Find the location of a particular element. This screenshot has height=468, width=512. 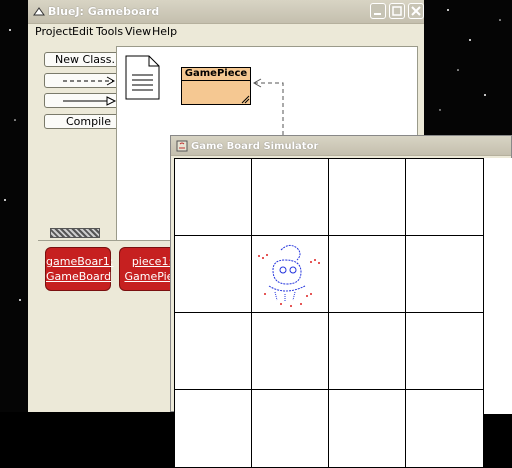

window-title: Game Board Simulator is located at coordinates (255, 146).